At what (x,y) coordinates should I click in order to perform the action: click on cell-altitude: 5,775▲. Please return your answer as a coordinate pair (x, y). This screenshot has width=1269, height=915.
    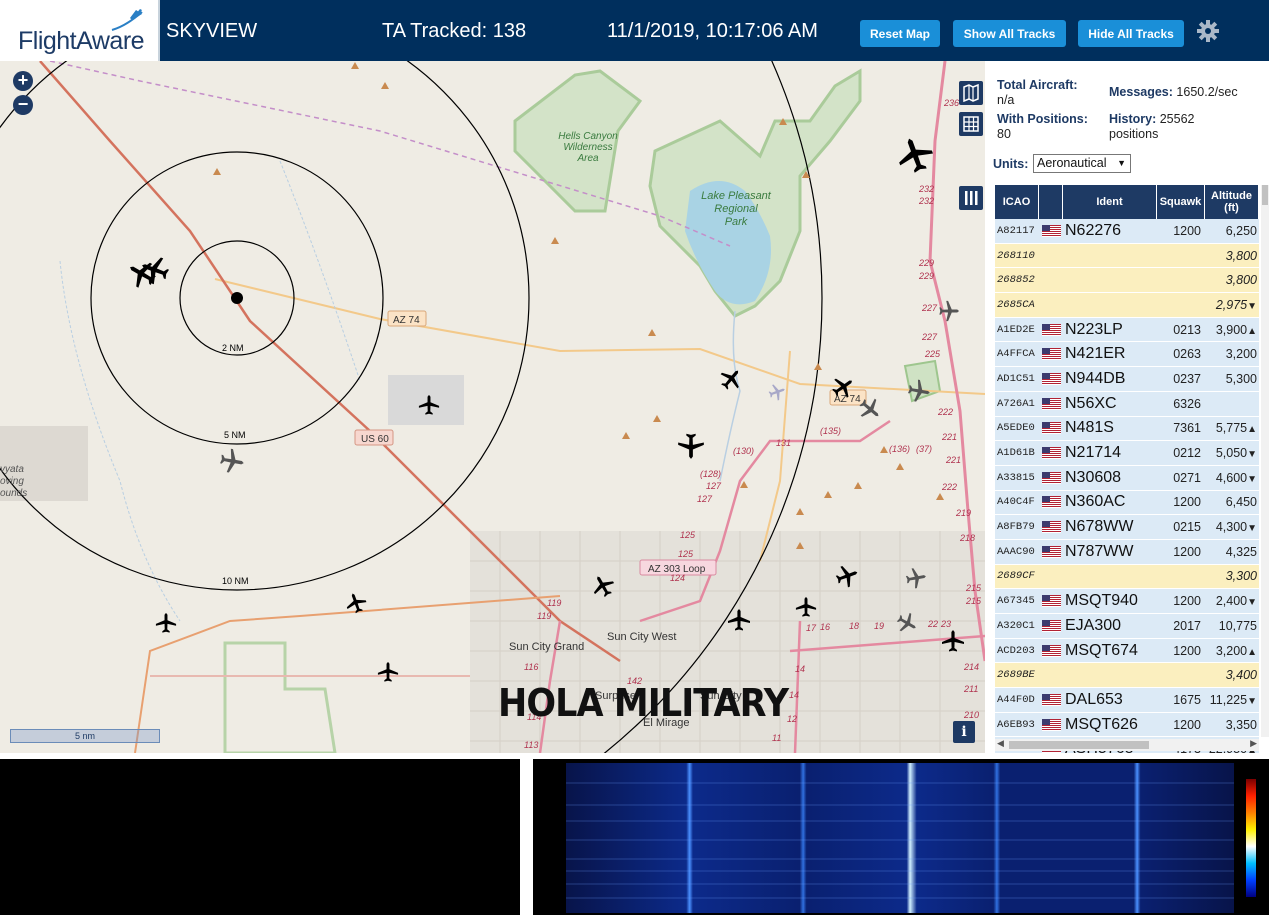
    Looking at the image, I should click on (1232, 428).